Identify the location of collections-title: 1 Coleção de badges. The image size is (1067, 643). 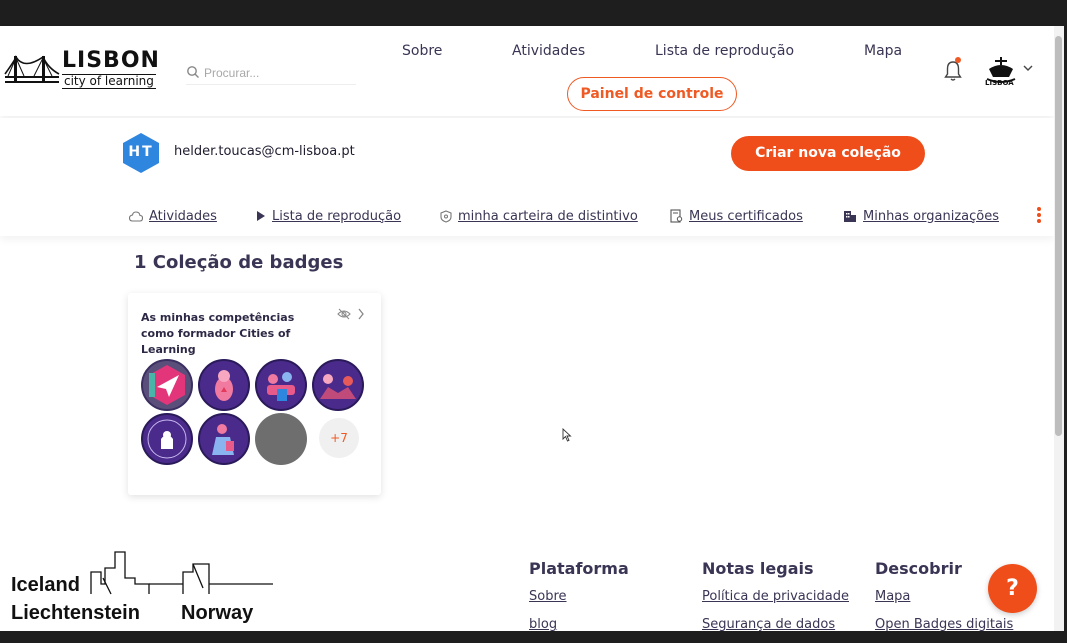
(239, 262).